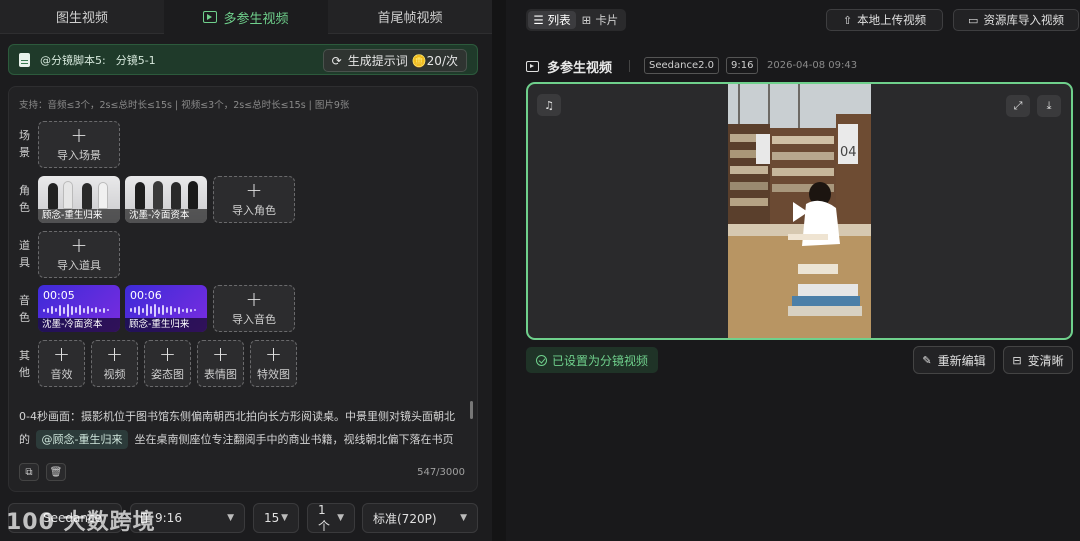  Describe the element at coordinates (1049, 106) in the screenshot. I see `download-icon: ⤓` at that location.